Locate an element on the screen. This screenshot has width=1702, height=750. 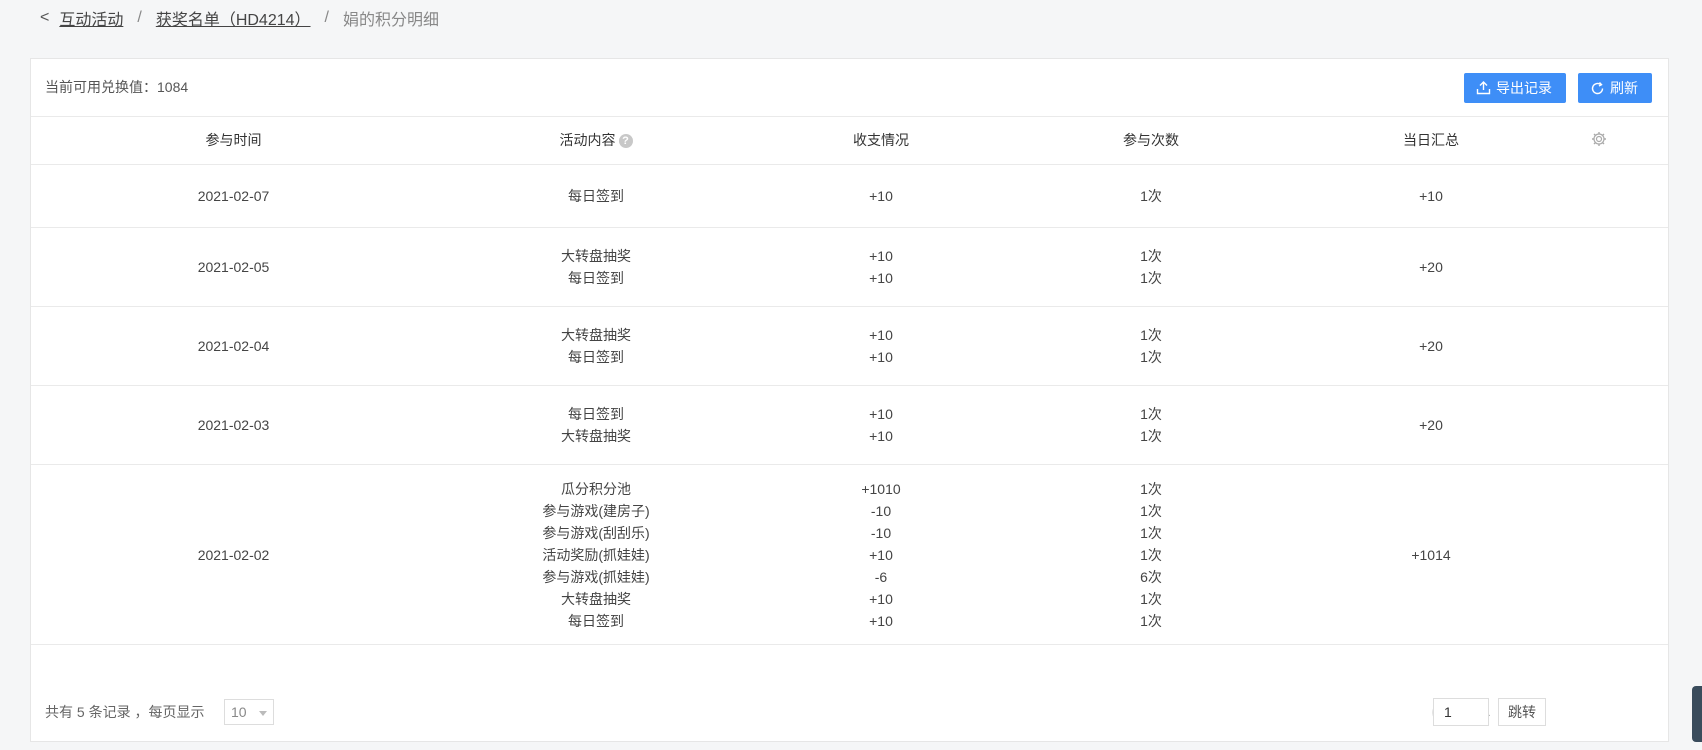
table-header: 参与时间 活动内容? 收支情况 参与次数 当日汇总 is located at coordinates (849, 141).